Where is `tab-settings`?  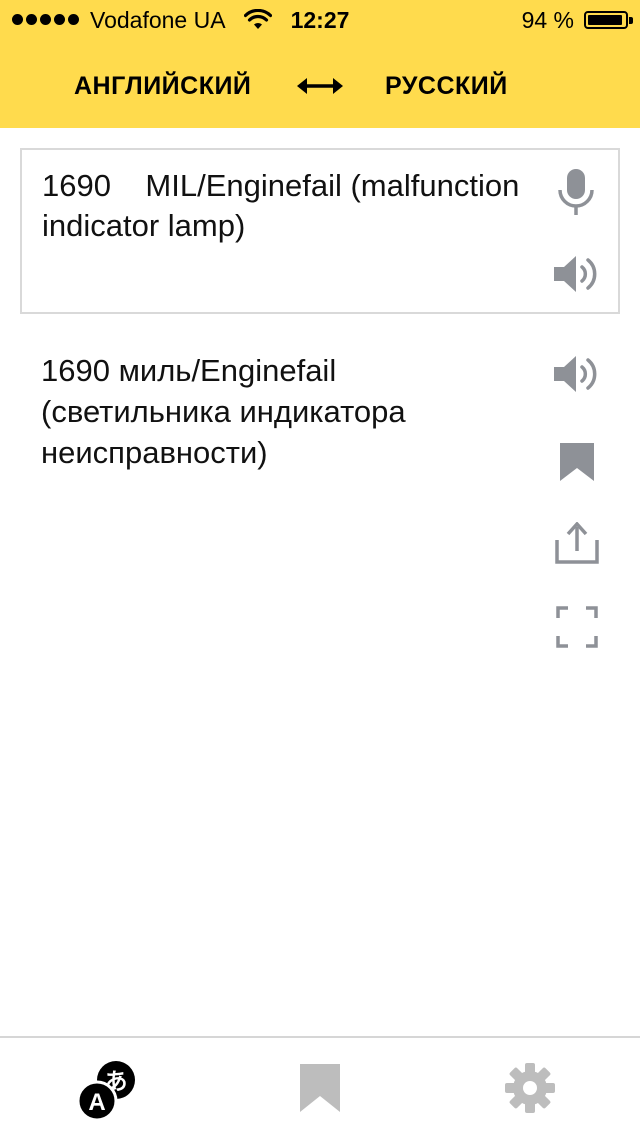
tab-settings is located at coordinates (530, 1087).